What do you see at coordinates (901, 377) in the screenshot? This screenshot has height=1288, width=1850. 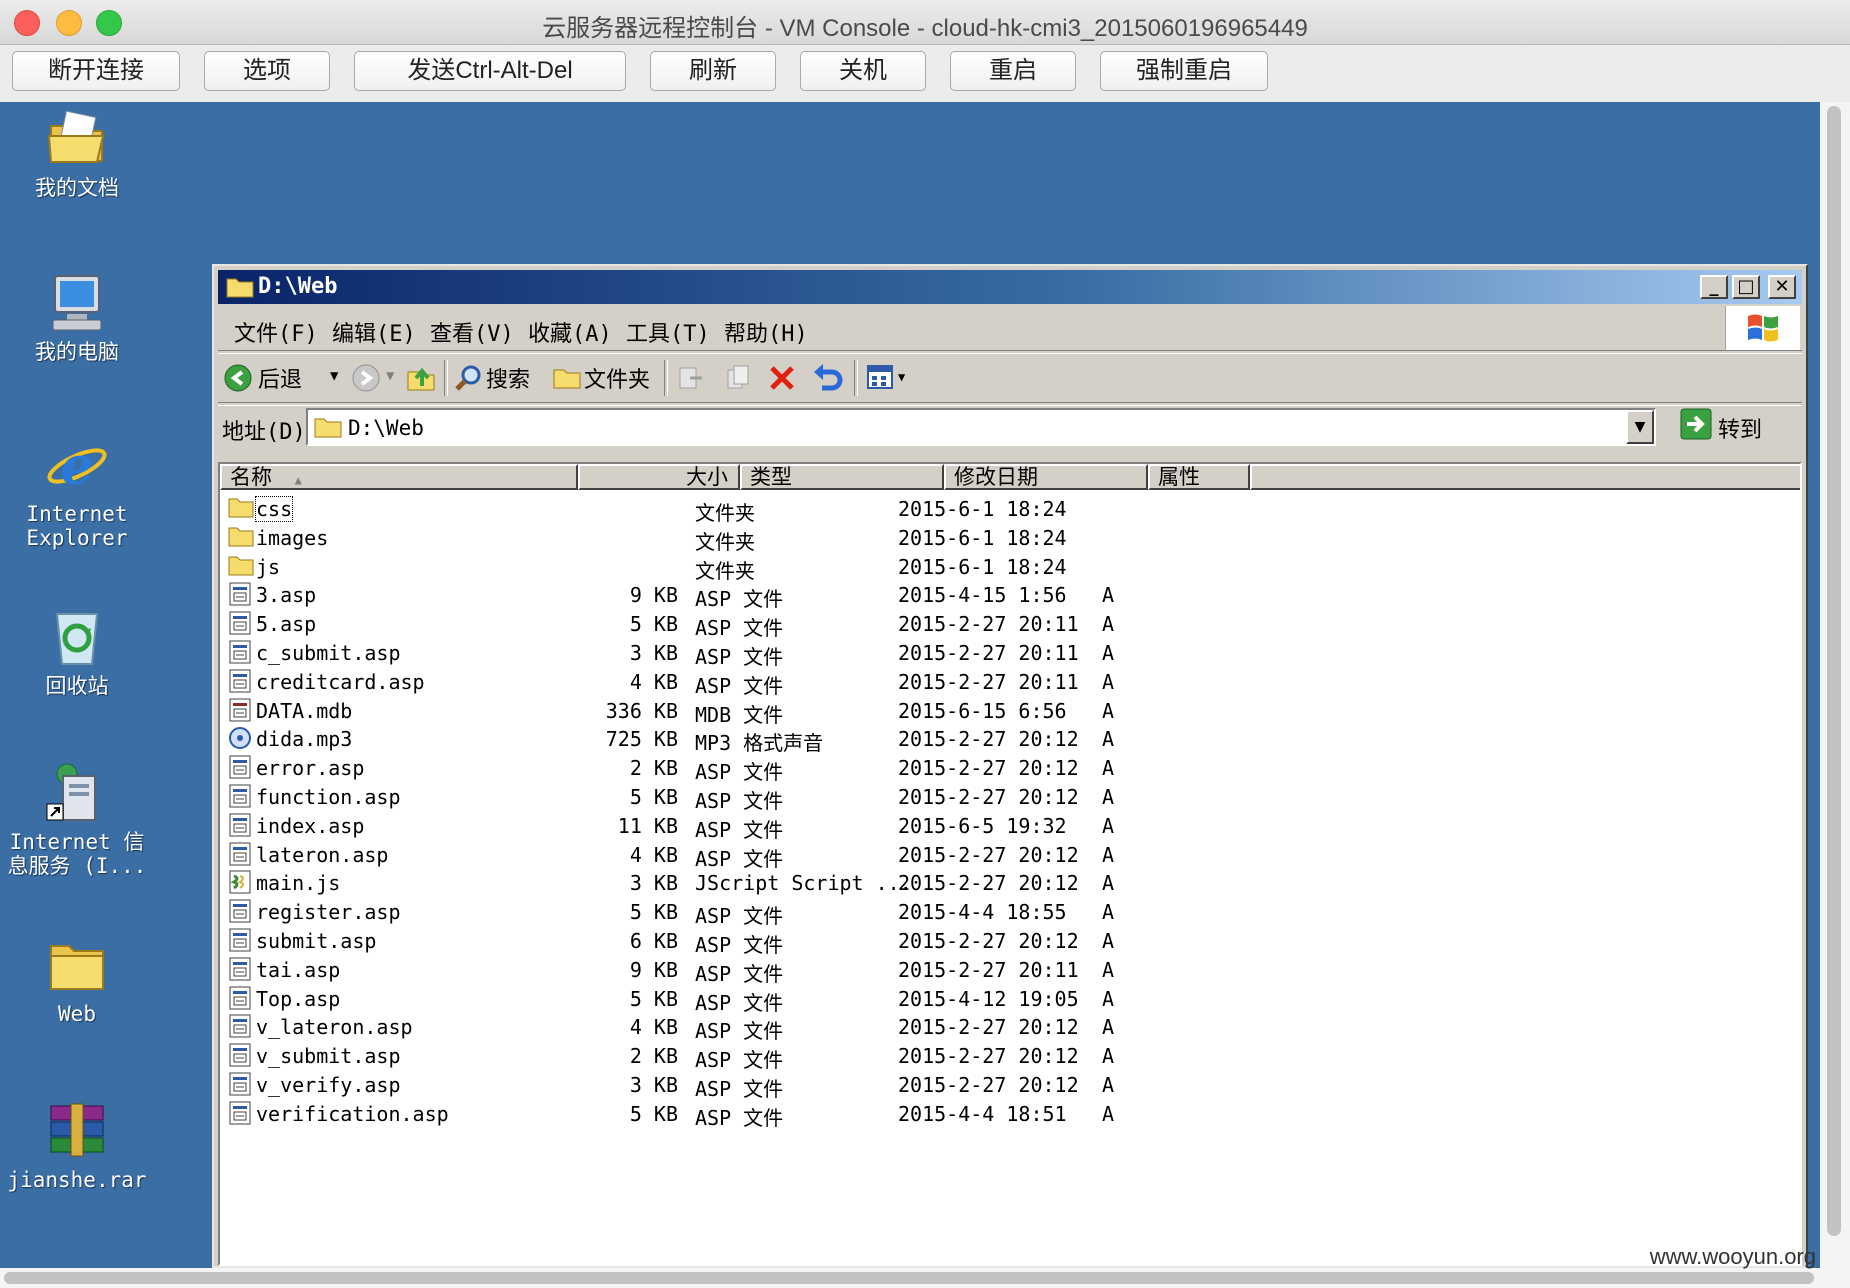 I see `views-dropdown-icon: ▼` at bounding box center [901, 377].